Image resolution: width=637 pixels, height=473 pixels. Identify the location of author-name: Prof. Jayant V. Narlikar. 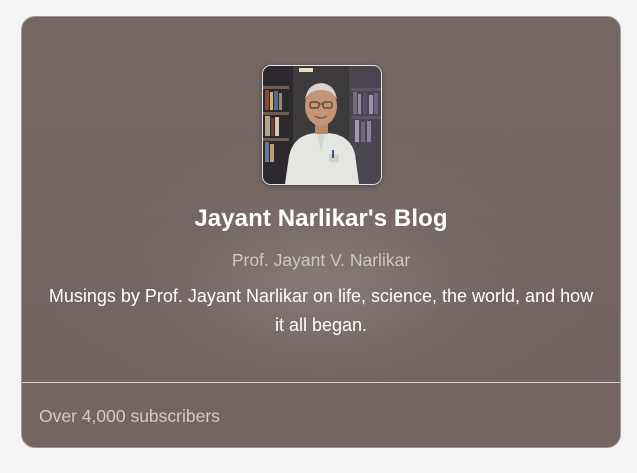
(321, 260).